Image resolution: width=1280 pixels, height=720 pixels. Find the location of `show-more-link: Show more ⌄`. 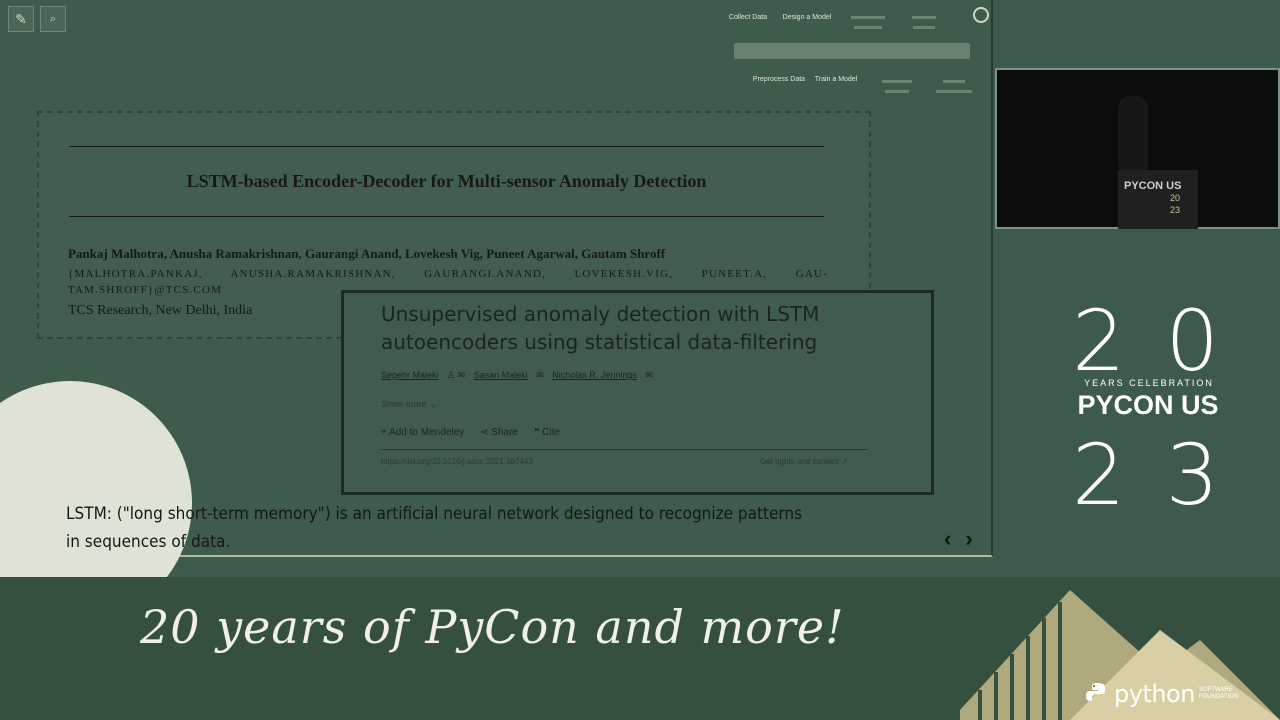

show-more-link: Show more ⌄ is located at coordinates (409, 404).